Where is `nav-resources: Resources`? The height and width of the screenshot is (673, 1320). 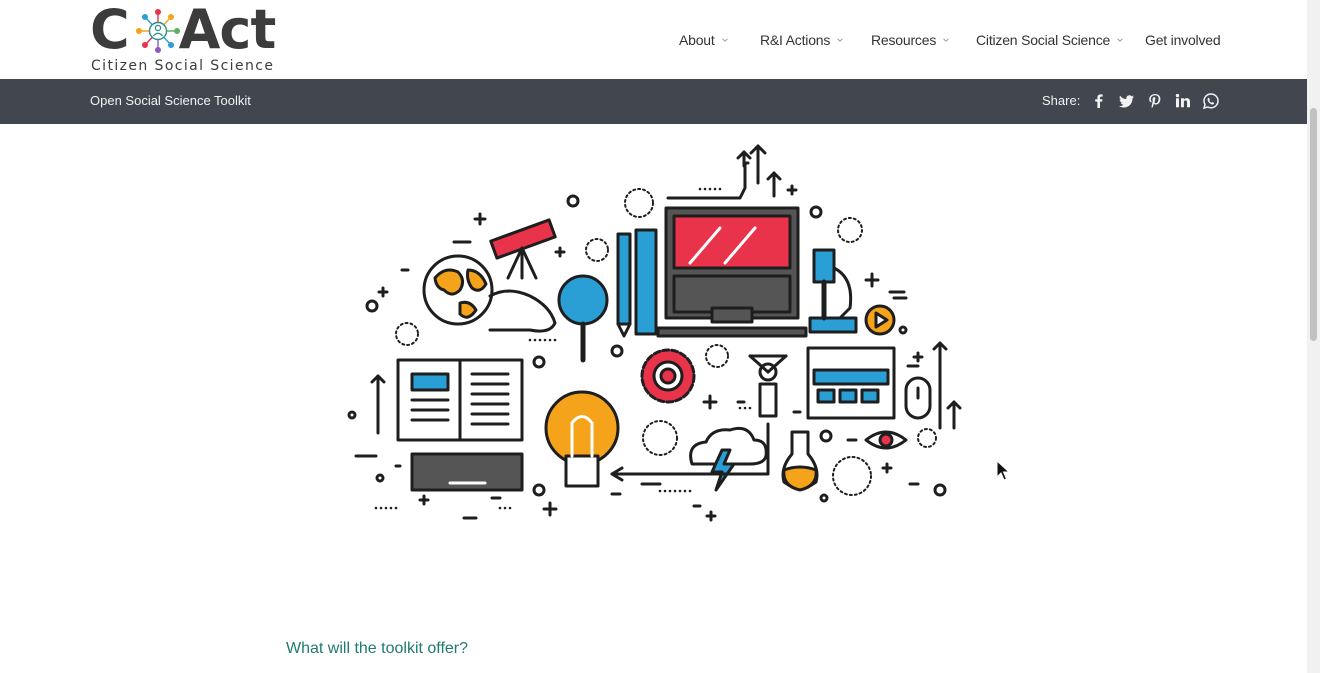 nav-resources: Resources is located at coordinates (910, 40).